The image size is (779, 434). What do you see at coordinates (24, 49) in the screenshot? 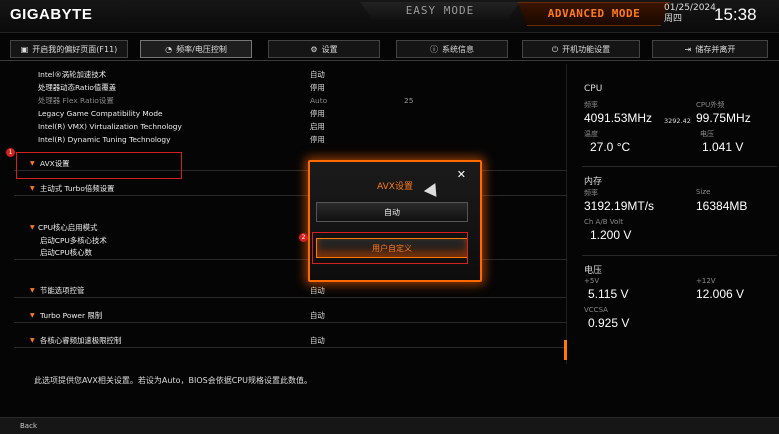
I see `favorite-icon: ▣` at bounding box center [24, 49].